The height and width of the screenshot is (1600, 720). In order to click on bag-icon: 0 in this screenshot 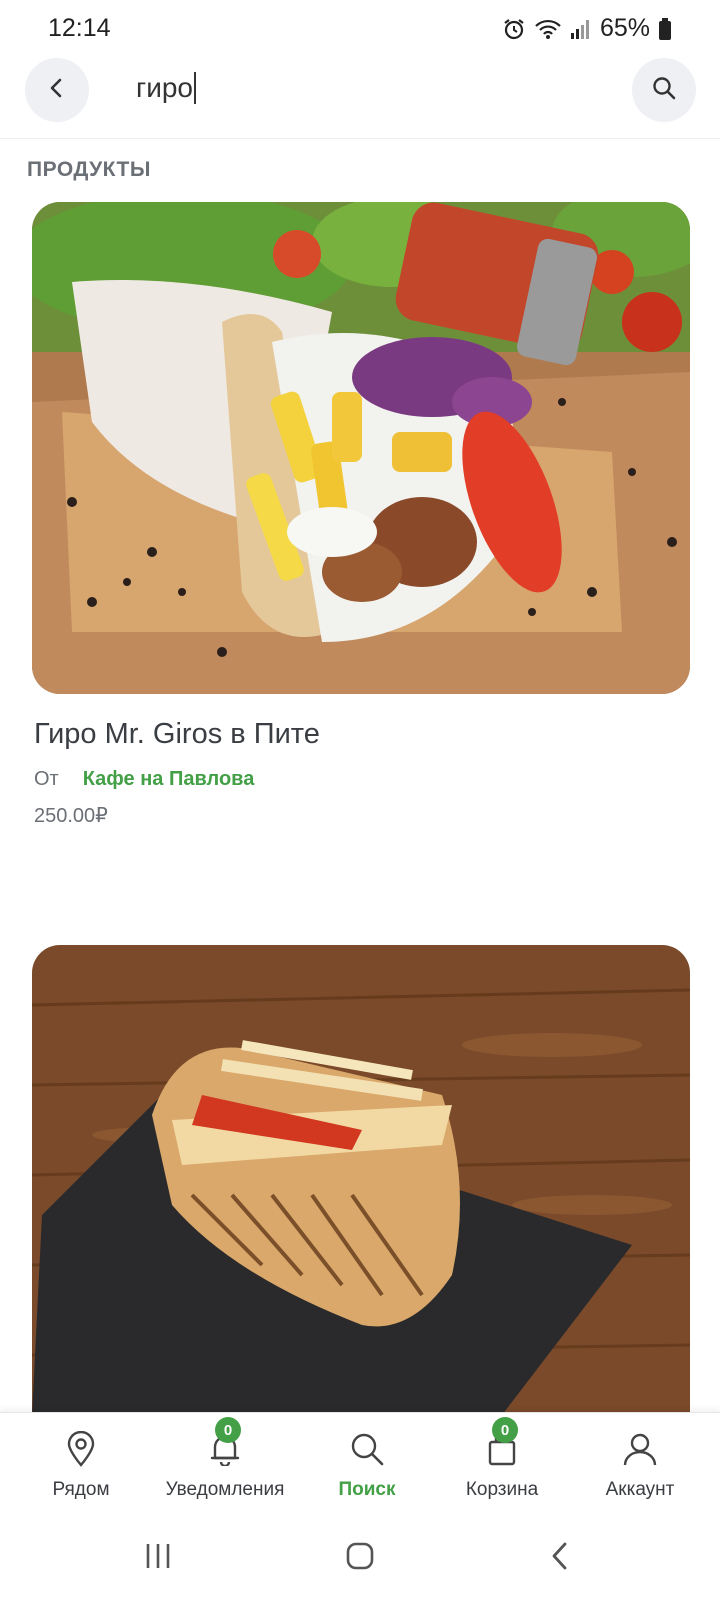, I will do `click(502, 1443)`.